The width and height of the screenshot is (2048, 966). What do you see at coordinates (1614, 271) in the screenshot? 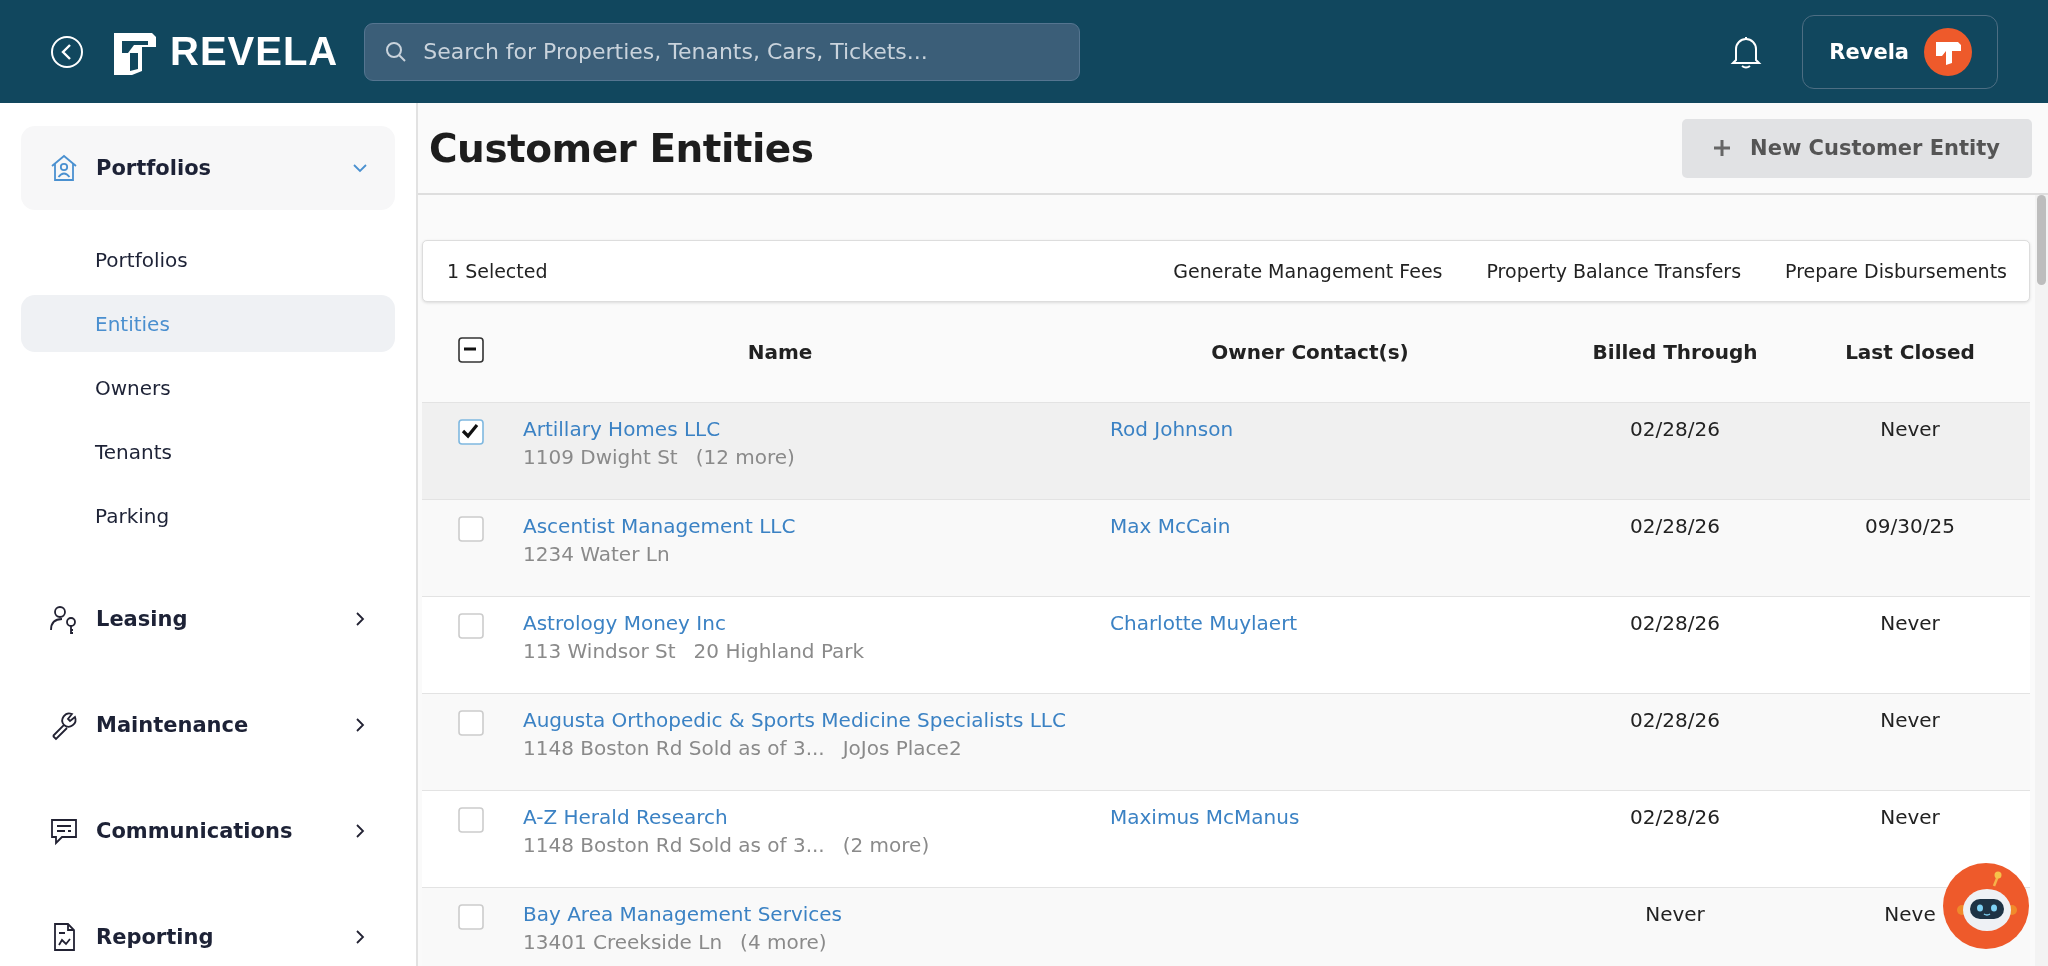
I see `action-button: Property Balance Transfers` at bounding box center [1614, 271].